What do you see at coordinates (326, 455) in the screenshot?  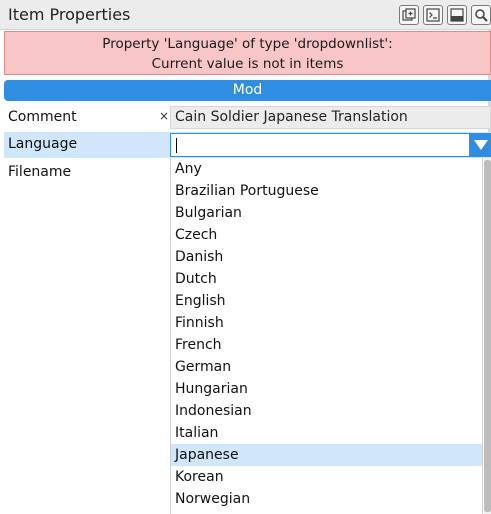 I see `dropdown-option: Japanese` at bounding box center [326, 455].